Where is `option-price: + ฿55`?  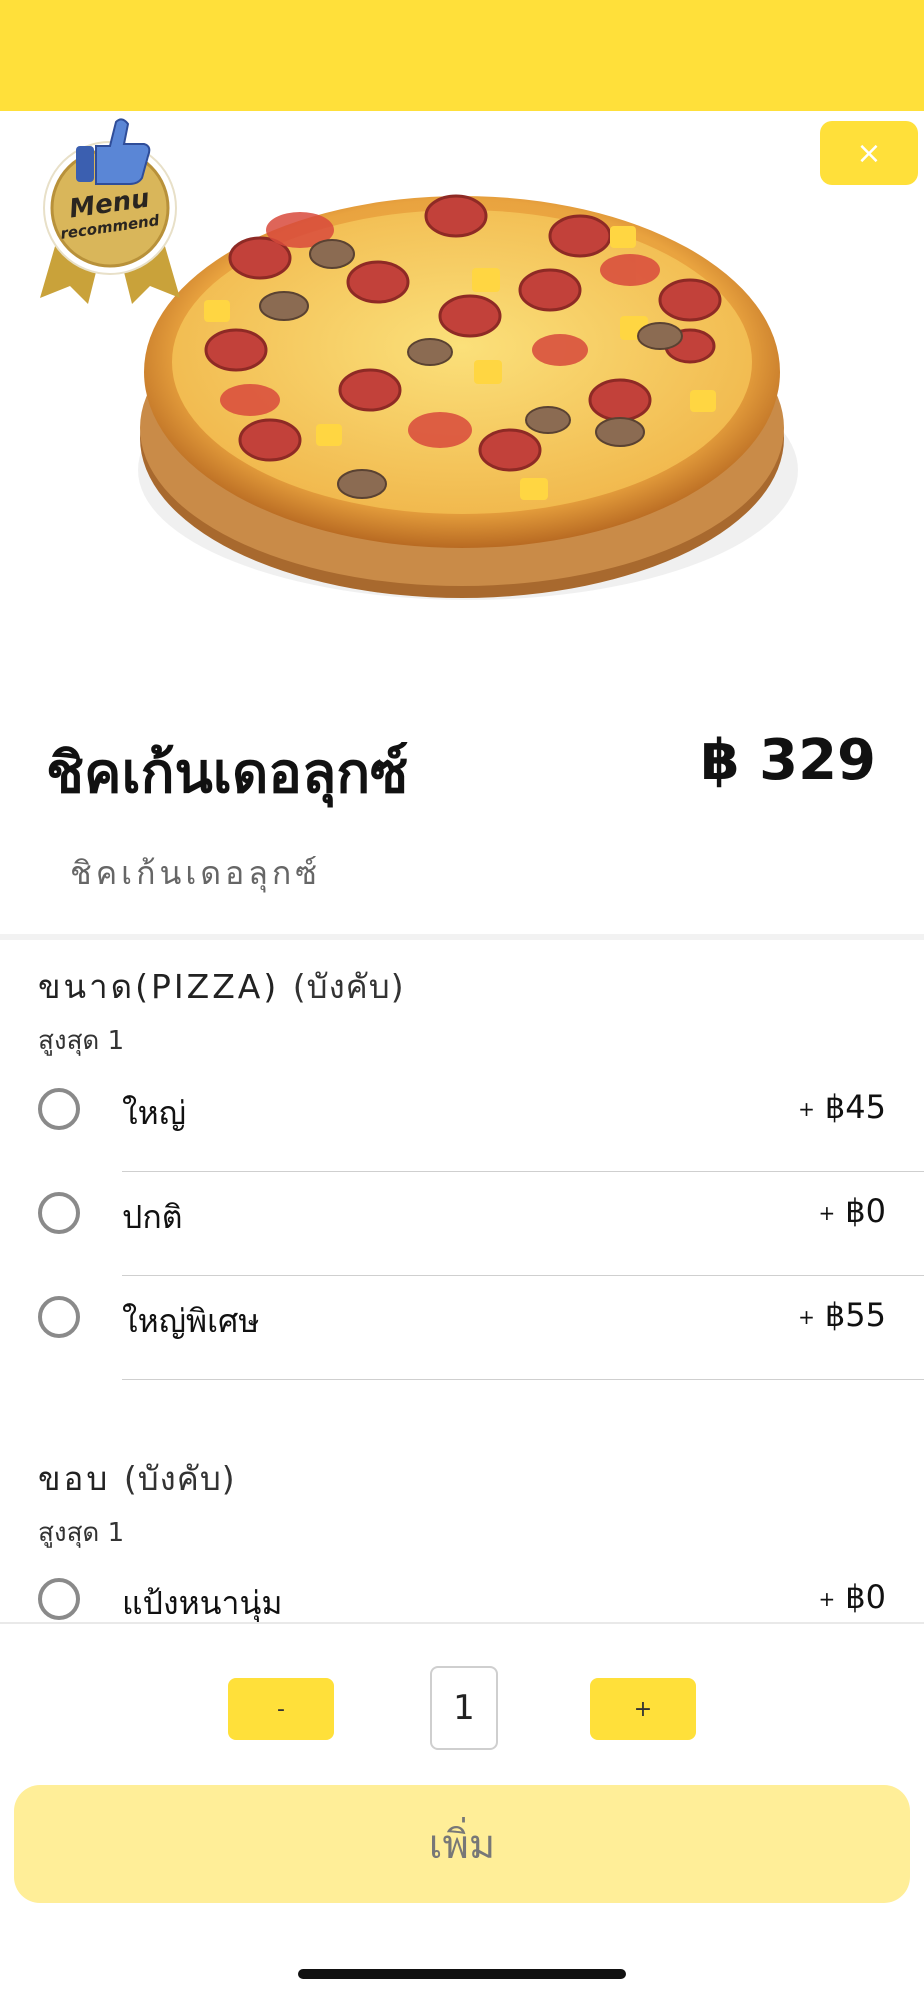
option-price: + ฿55 is located at coordinates (842, 1315).